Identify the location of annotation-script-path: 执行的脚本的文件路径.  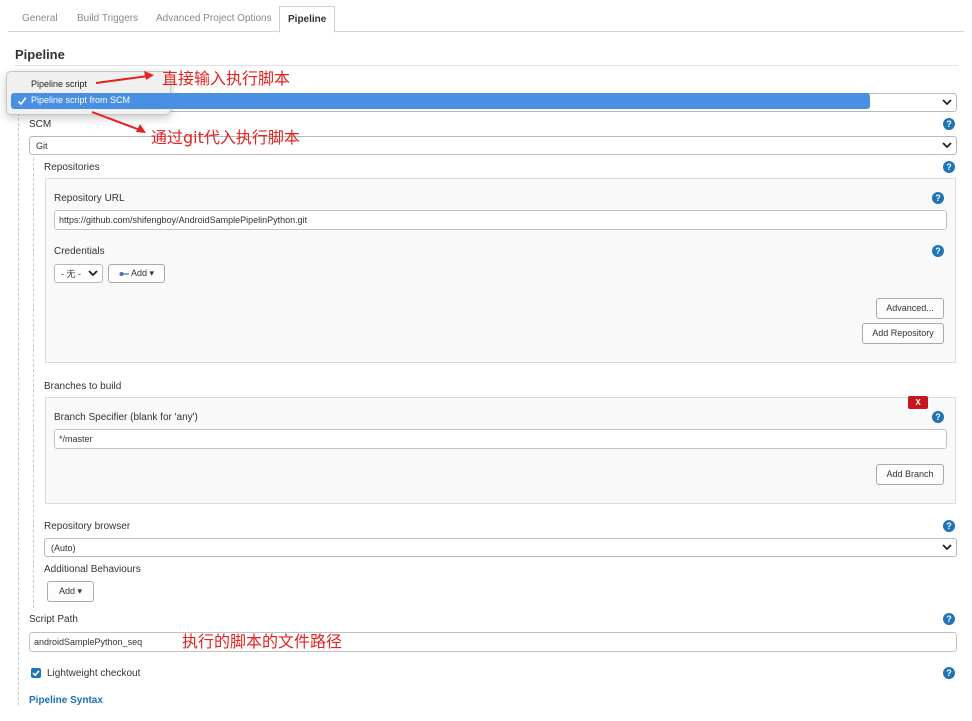
(262, 641).